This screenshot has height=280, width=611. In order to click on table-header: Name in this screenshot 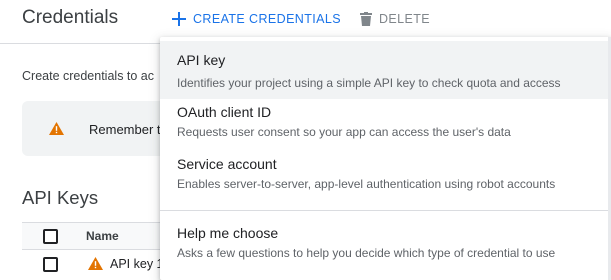, I will do `click(92, 236)`.